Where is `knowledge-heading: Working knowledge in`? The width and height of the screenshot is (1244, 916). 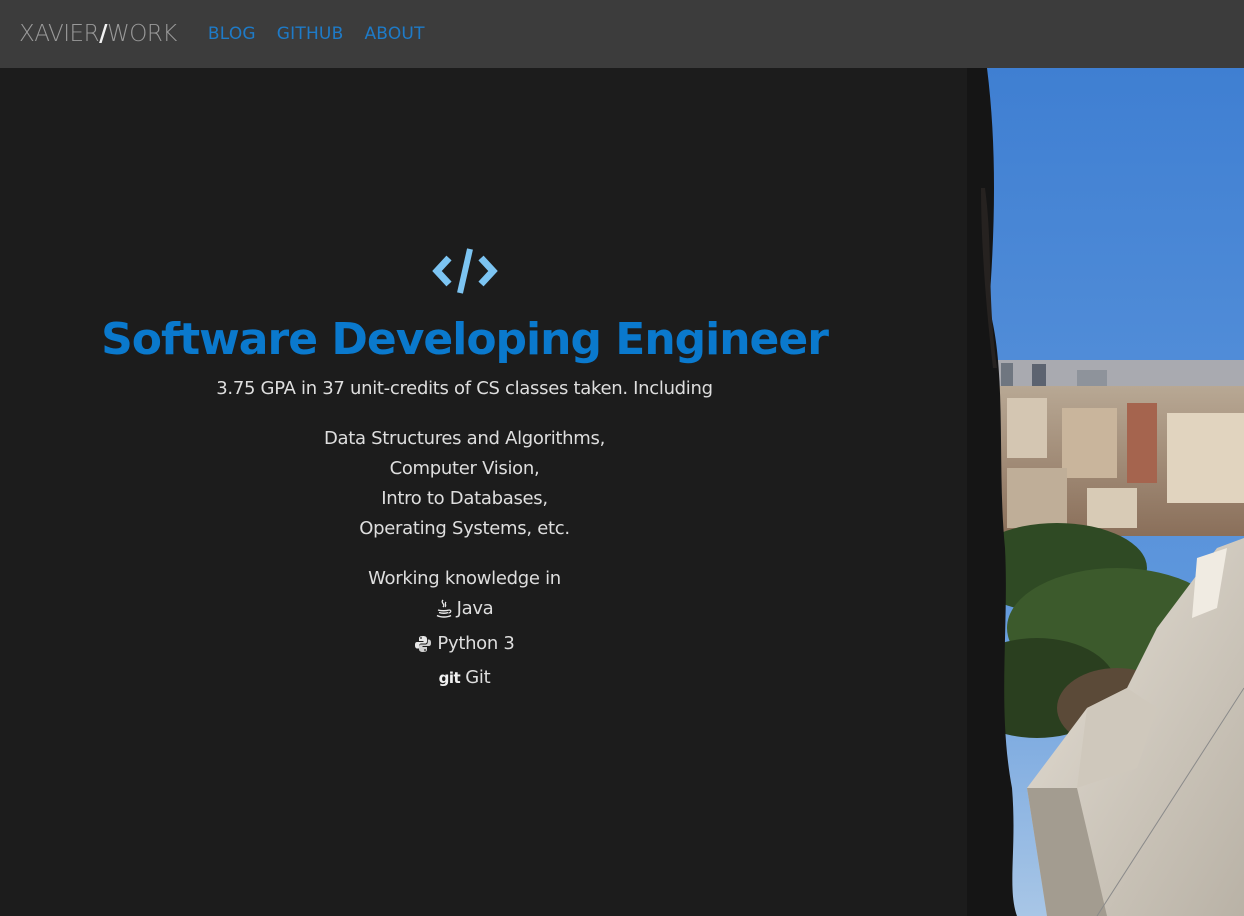 knowledge-heading: Working knowledge in is located at coordinates (464, 578).